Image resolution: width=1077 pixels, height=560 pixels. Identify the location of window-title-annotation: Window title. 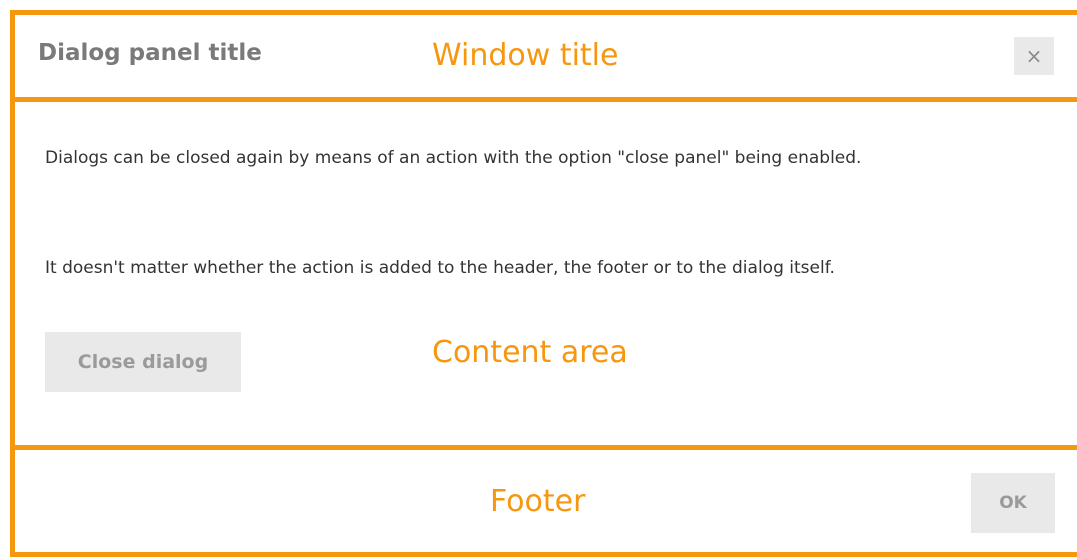
(525, 55).